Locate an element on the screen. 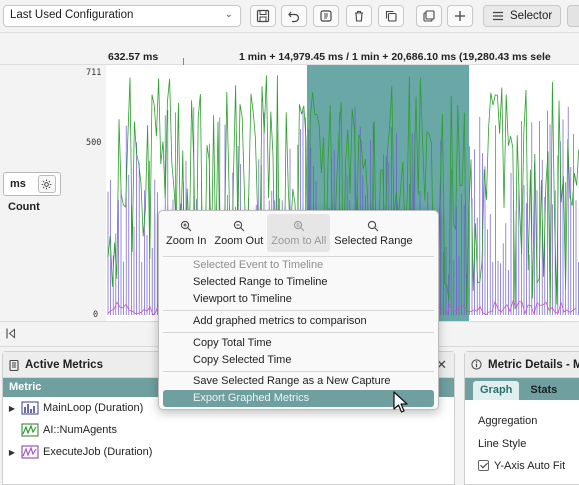 This screenshot has width=579, height=485. capture-icon is located at coordinates (429, 16).